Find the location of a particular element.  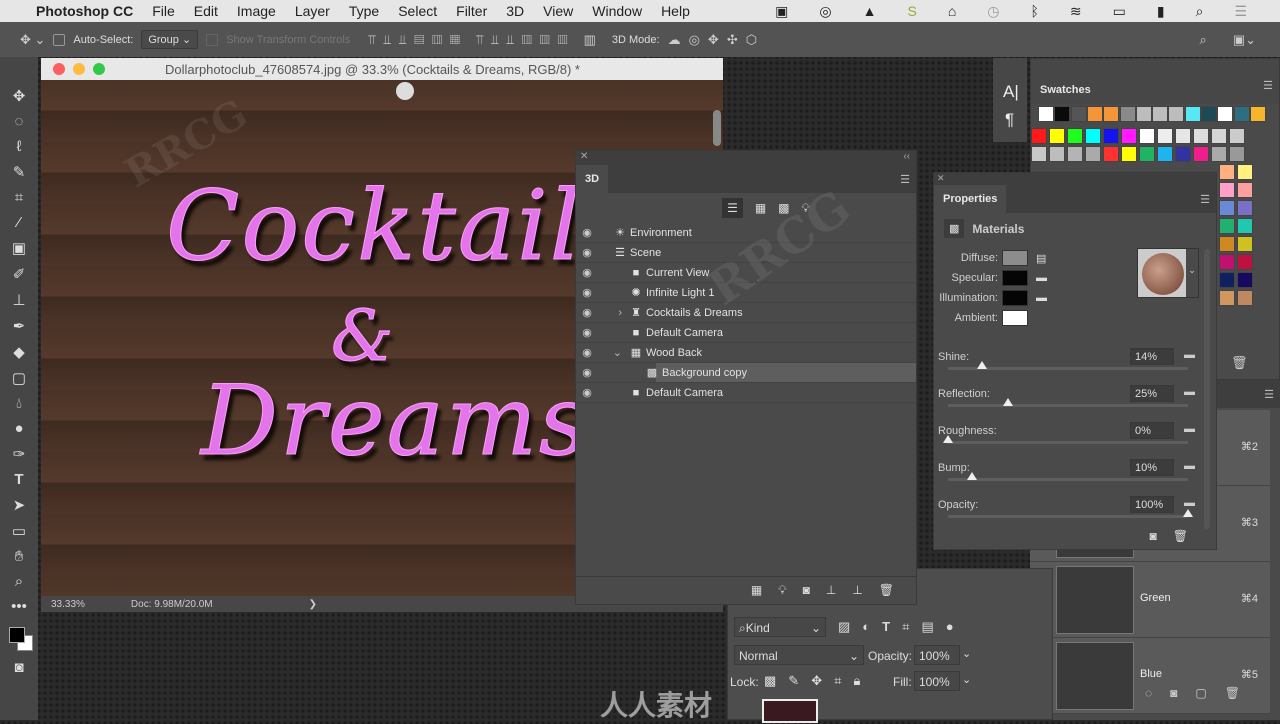

render-icon: ◙ is located at coordinates (1153, 536).